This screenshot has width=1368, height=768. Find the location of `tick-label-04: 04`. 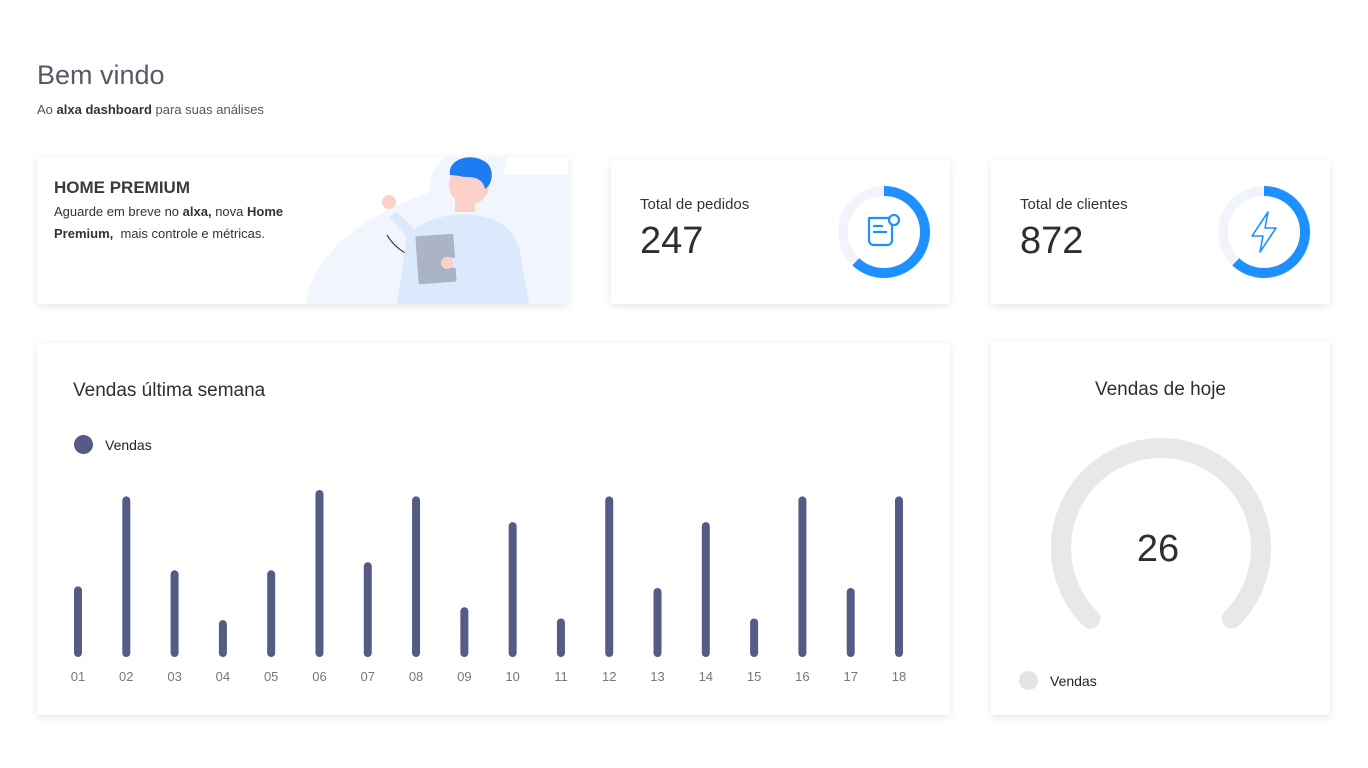

tick-label-04: 04 is located at coordinates (223, 676).